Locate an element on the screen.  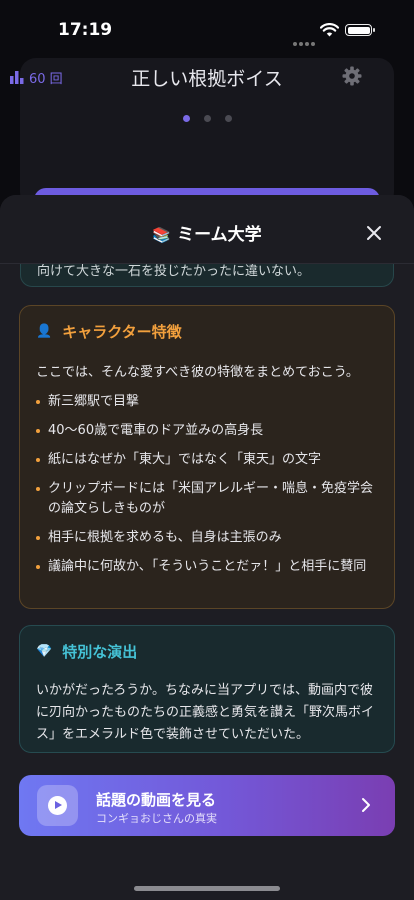
watch-video-button: 話題の動画を見る コンギョおじさんの真実 is located at coordinates (207, 805).